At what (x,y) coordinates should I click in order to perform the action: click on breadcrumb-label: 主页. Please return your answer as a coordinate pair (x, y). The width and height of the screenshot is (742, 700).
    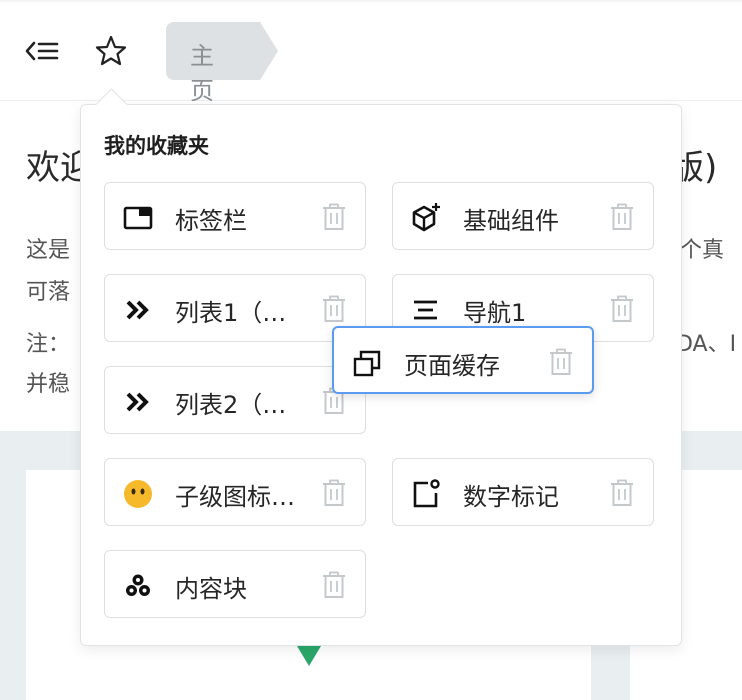
    Looking at the image, I should click on (202, 73).